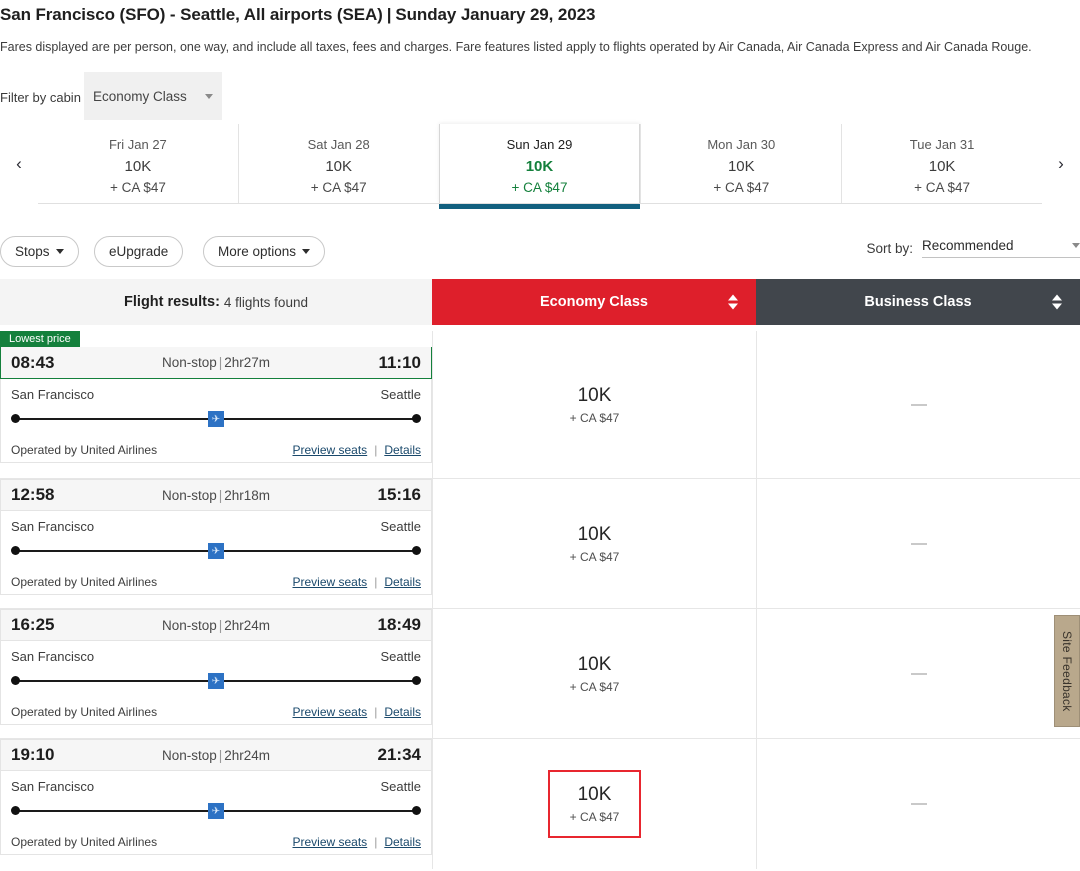 This screenshot has width=1080, height=871. I want to click on date-cell-dow: Sat Jan 28, so click(338, 144).